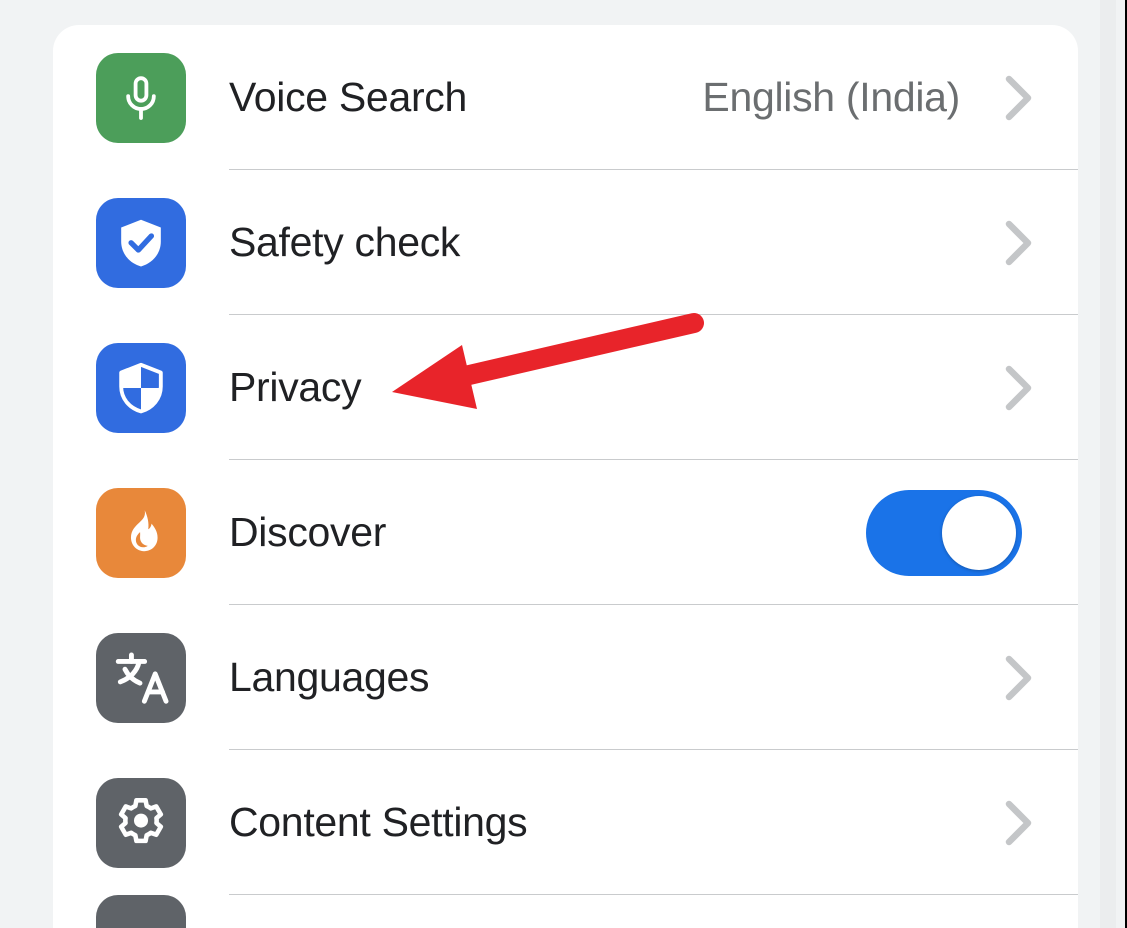  Describe the element at coordinates (348, 97) in the screenshot. I see `settings-row-label: Voice Search` at that location.